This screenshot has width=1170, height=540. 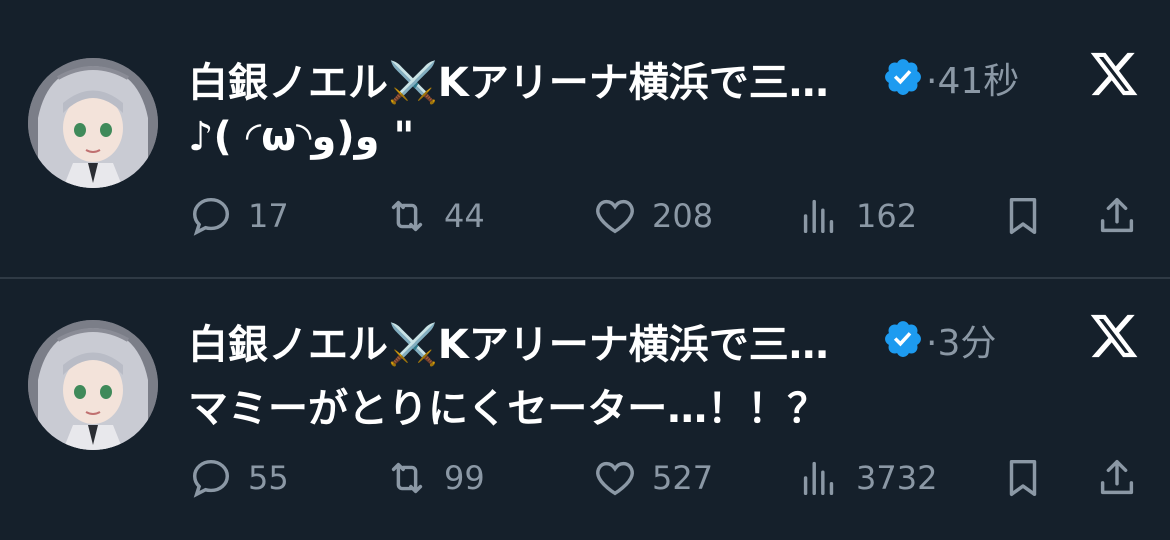 What do you see at coordinates (585, 278) in the screenshot?
I see `tweet-divider` at bounding box center [585, 278].